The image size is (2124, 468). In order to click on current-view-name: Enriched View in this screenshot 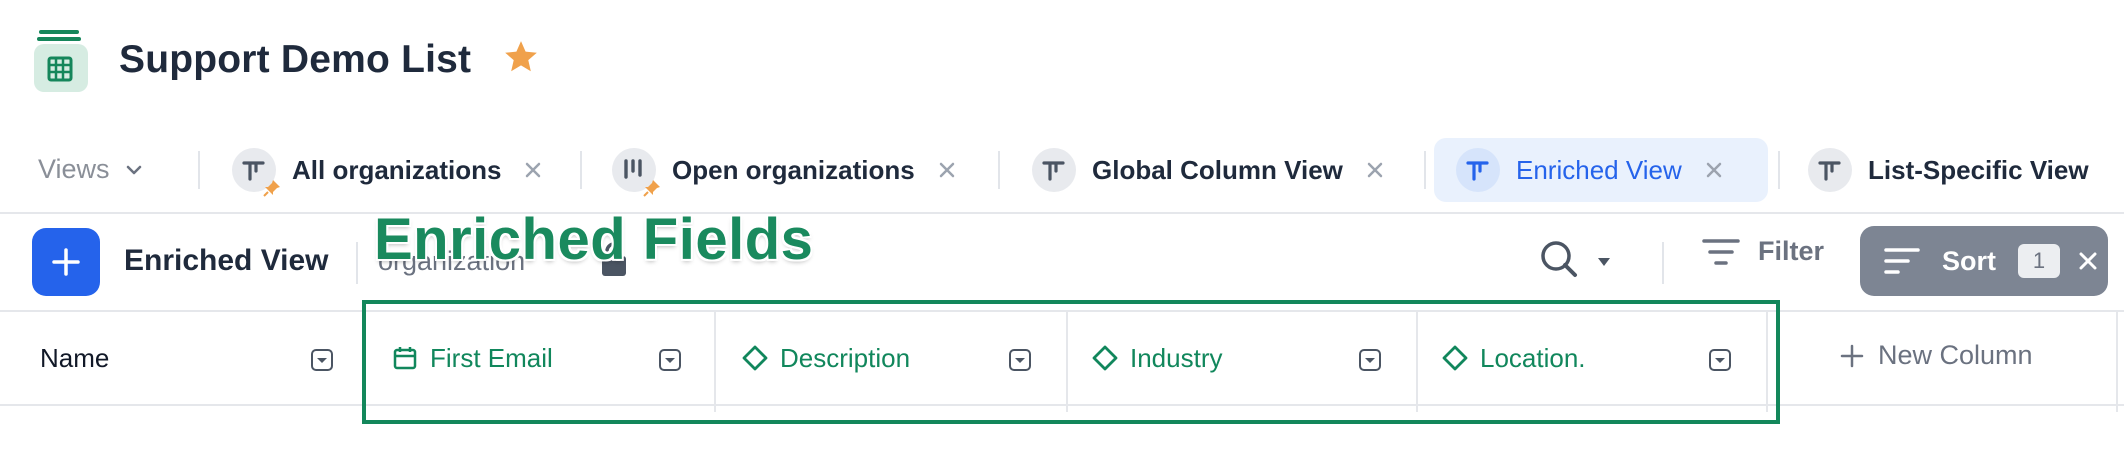, I will do `click(226, 261)`.